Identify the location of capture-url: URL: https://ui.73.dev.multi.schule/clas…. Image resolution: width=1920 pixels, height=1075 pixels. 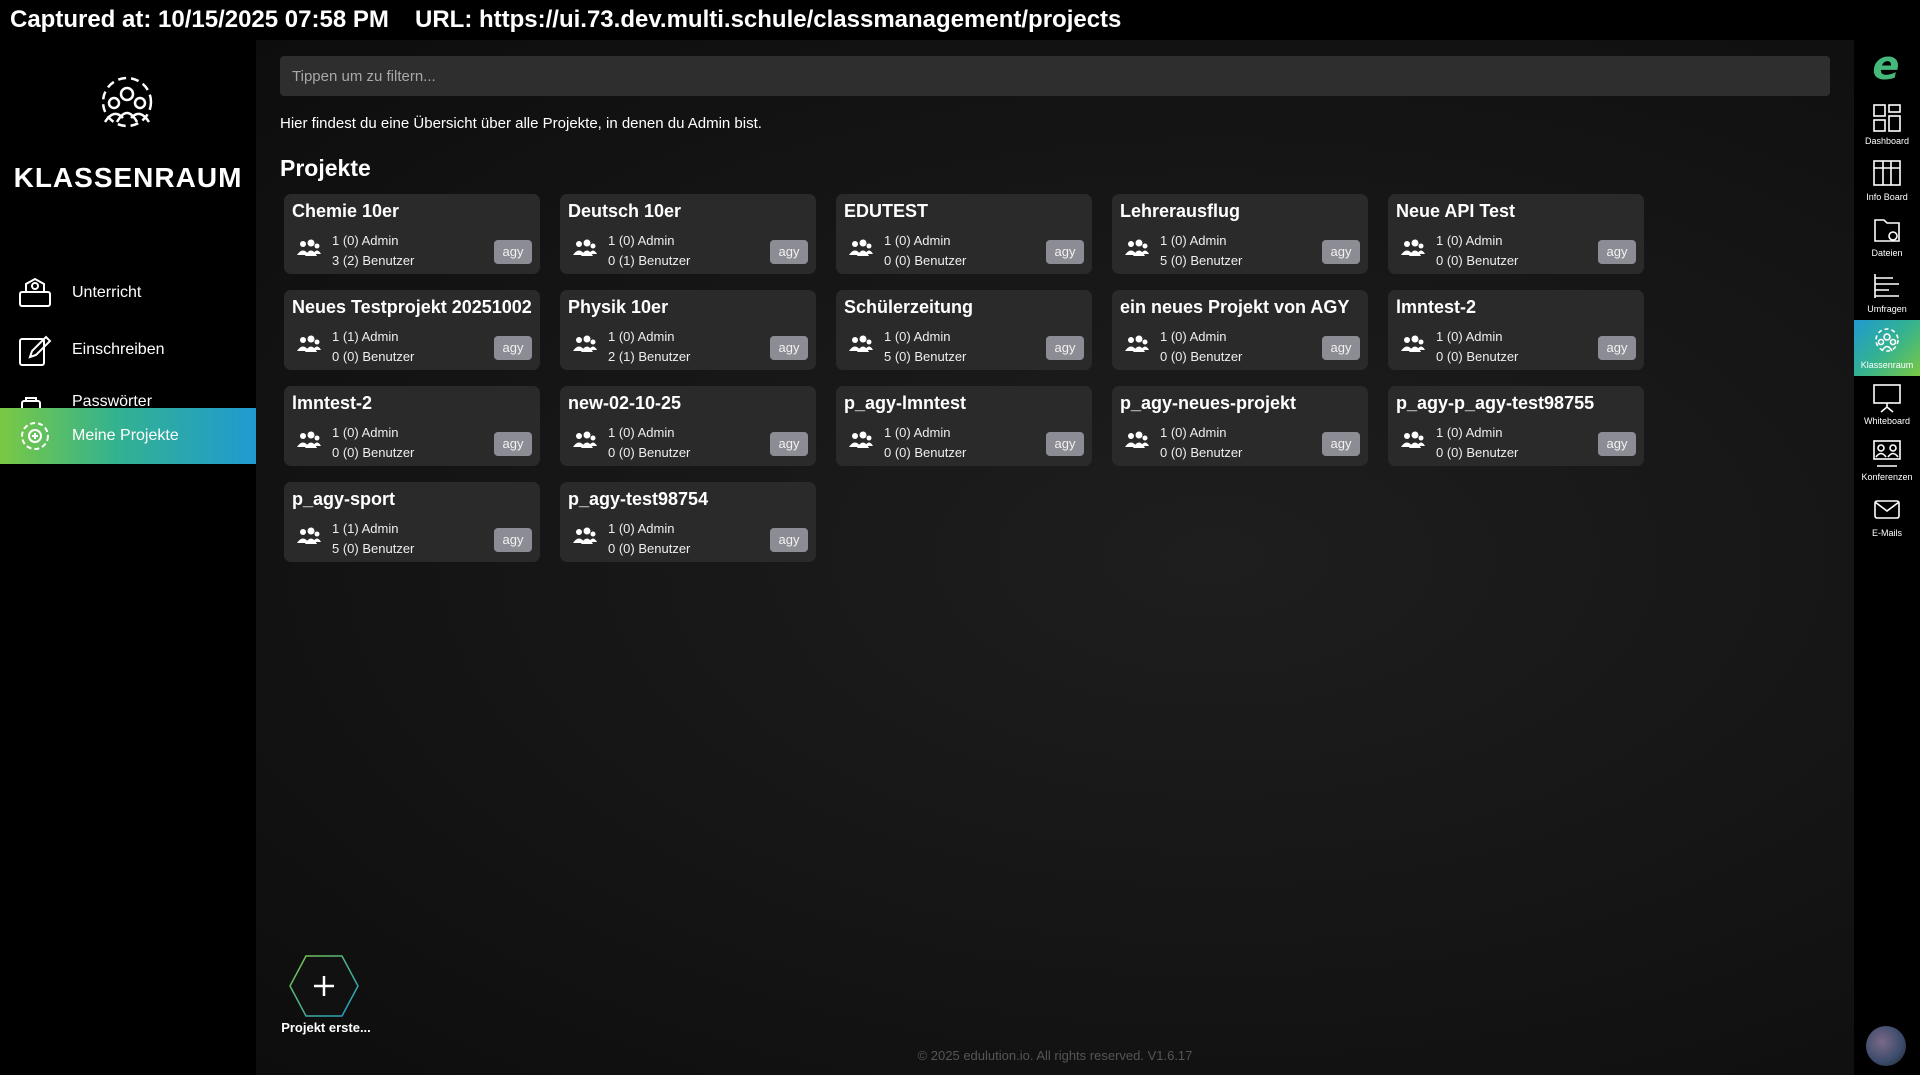
(768, 19).